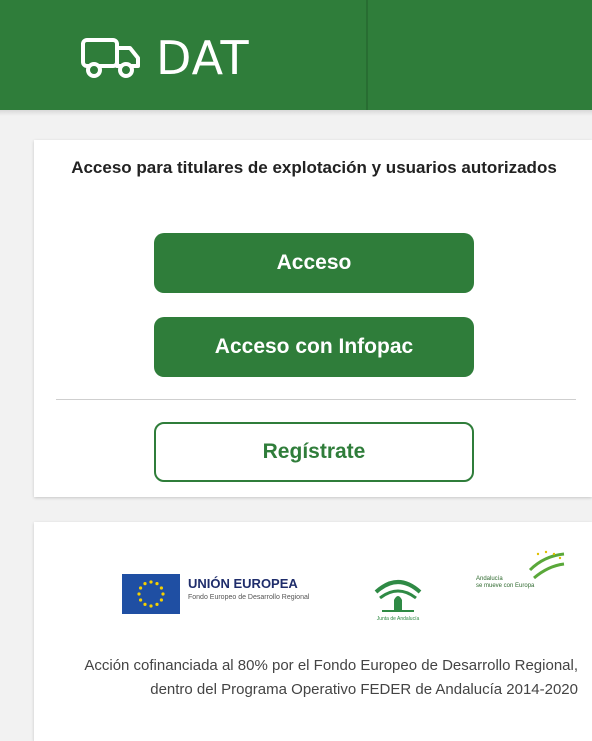 The height and width of the screenshot is (741, 592). I want to click on andalucia-europa-logo: Andalucía se mueve con Europa, so click(520, 569).